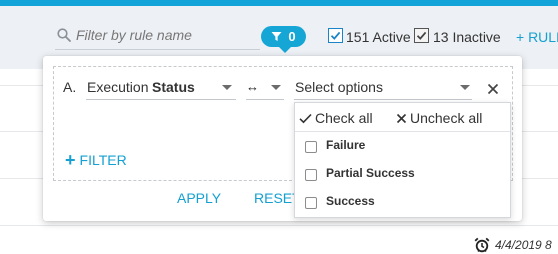 The width and height of the screenshot is (558, 254). Describe the element at coordinates (70, 160) in the screenshot. I see `plus-icon: +` at that location.